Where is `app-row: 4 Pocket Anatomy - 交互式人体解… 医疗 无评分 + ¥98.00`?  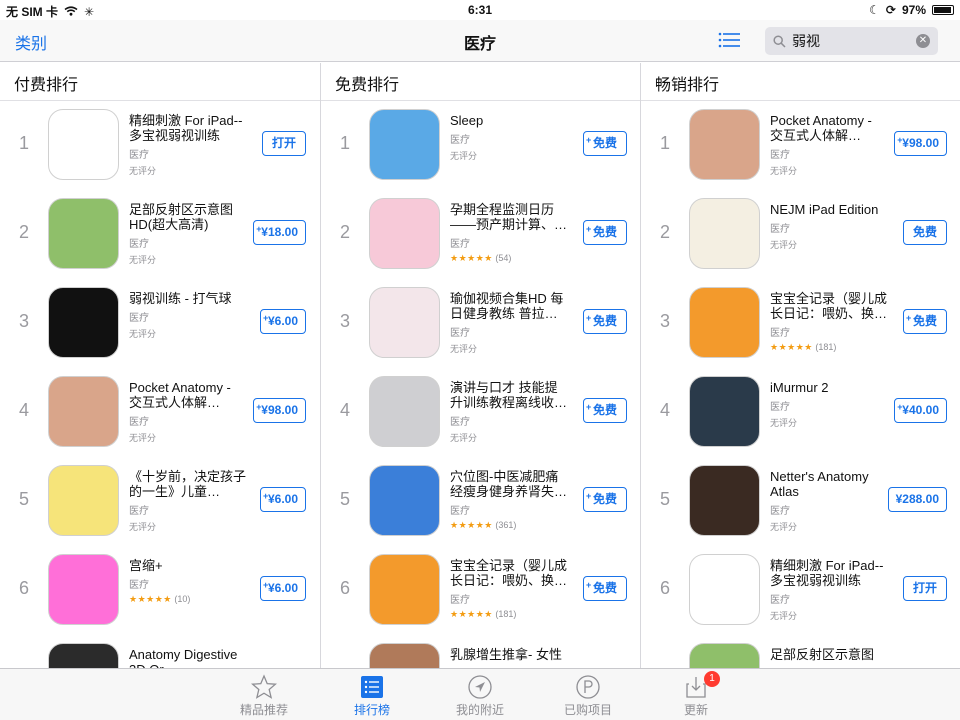
app-row: 4 Pocket Anatomy - 交互式人体解… 医疗 无评分 + ¥98.00 is located at coordinates (160, 420).